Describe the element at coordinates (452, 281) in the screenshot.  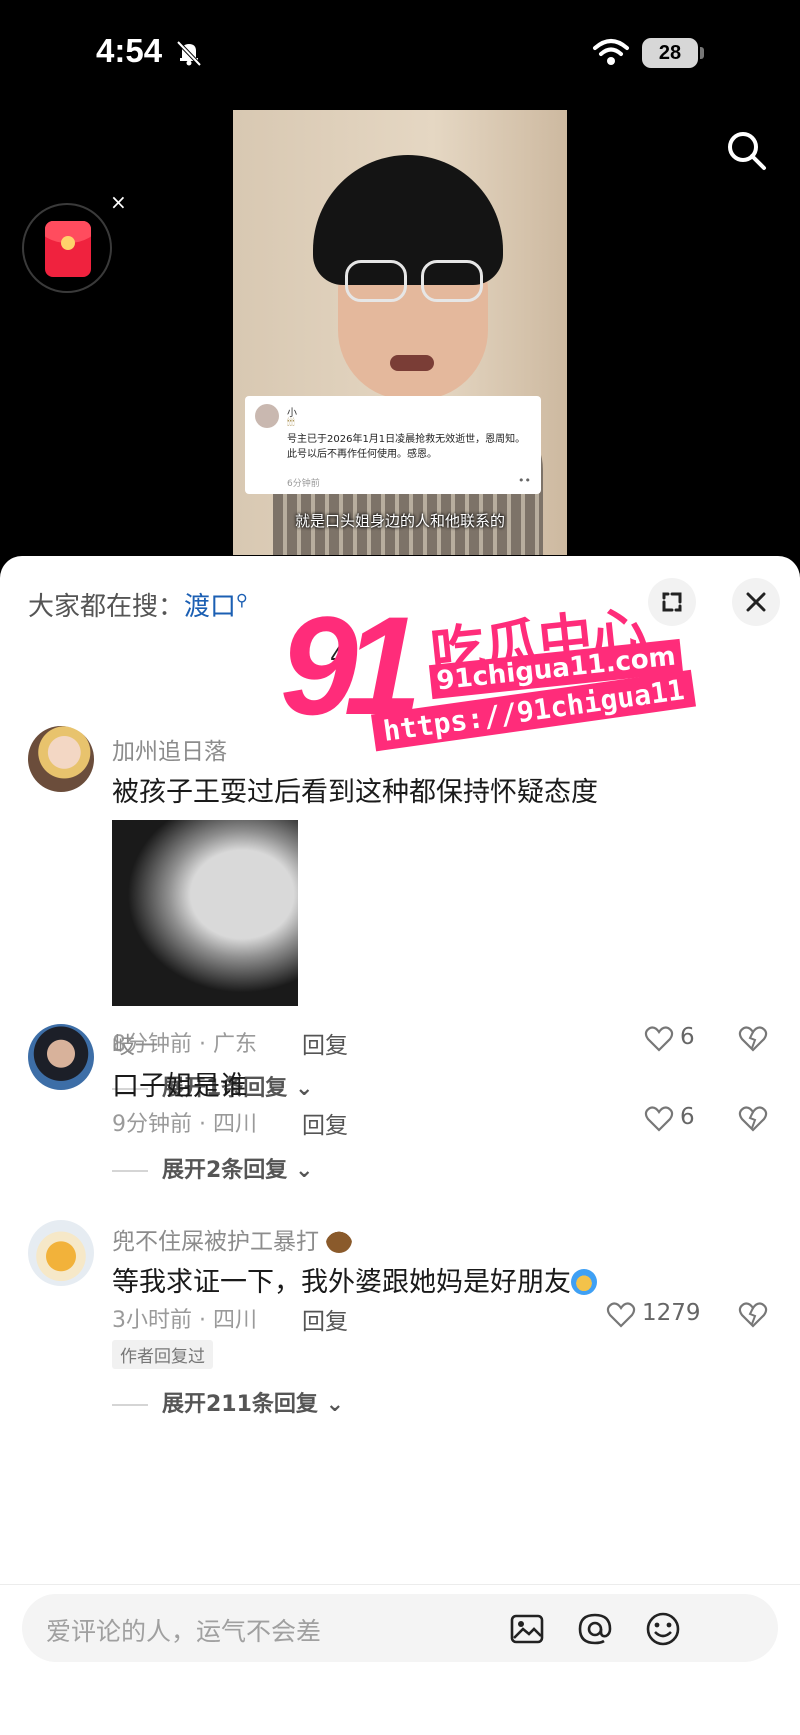
I see `video-glasses-right` at that location.